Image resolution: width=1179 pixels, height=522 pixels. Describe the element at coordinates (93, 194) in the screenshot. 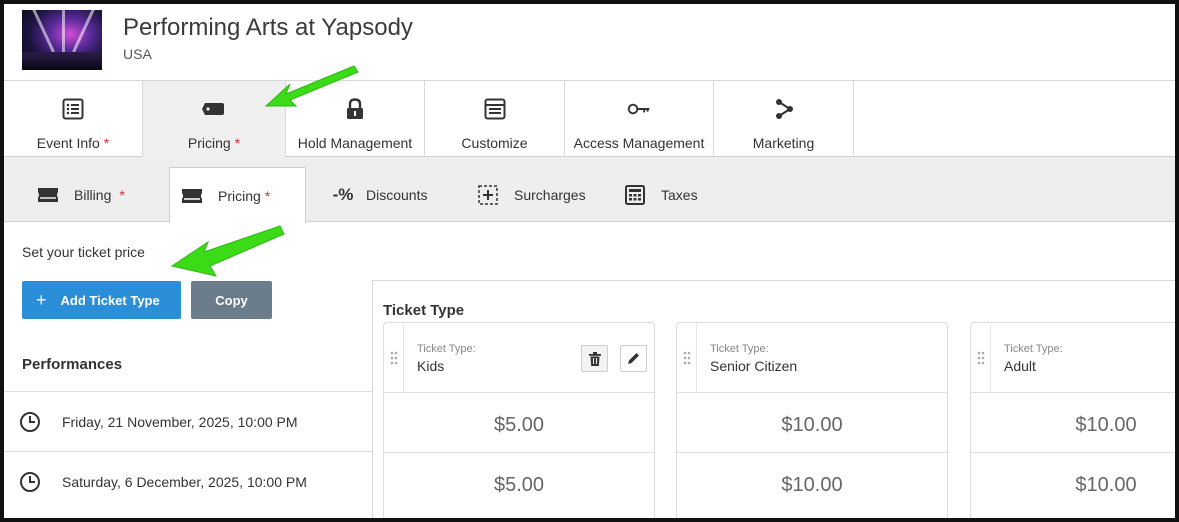

I see `subtab-label: Billing` at that location.